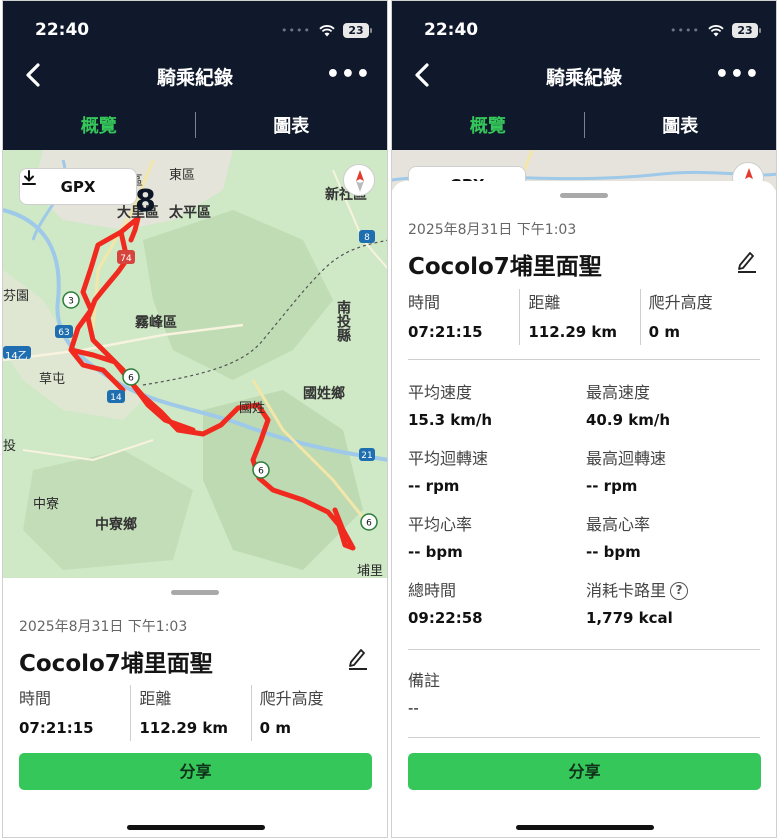  I want to click on map-label-zhongliao-small: 中寮, so click(46, 504).